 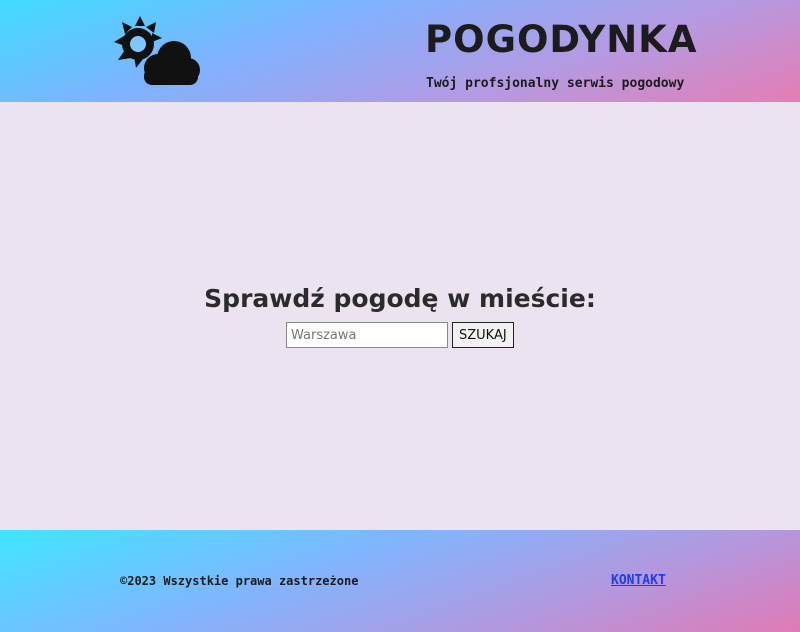 I want to click on city-search-input, so click(x=367, y=335).